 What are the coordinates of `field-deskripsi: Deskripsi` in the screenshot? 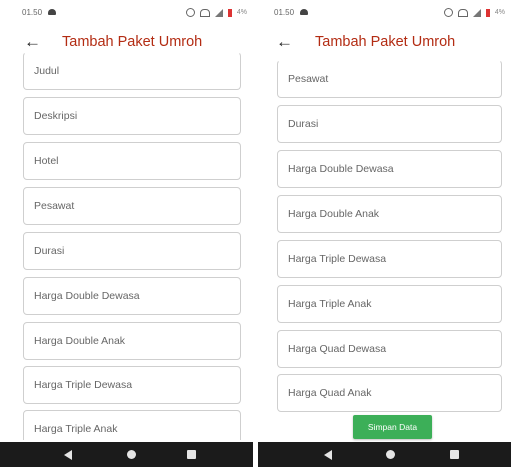 It's located at (132, 116).